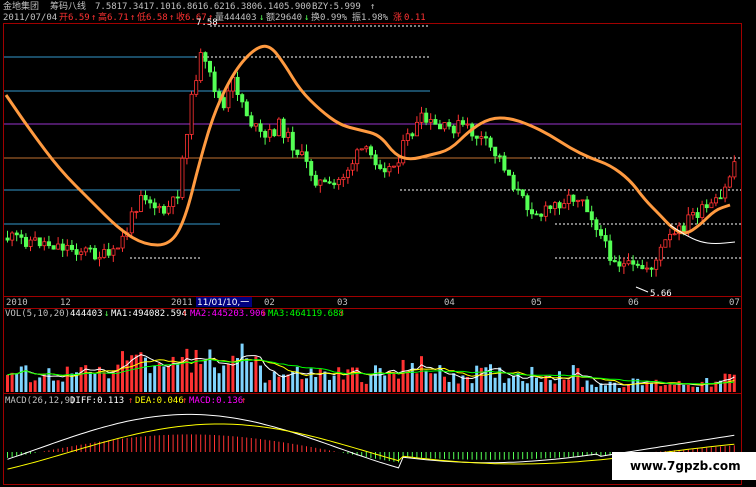 This screenshot has height=487, width=756. Describe the element at coordinates (93, 18) in the screenshot. I see `open-arrow-icon: ↑` at that location.